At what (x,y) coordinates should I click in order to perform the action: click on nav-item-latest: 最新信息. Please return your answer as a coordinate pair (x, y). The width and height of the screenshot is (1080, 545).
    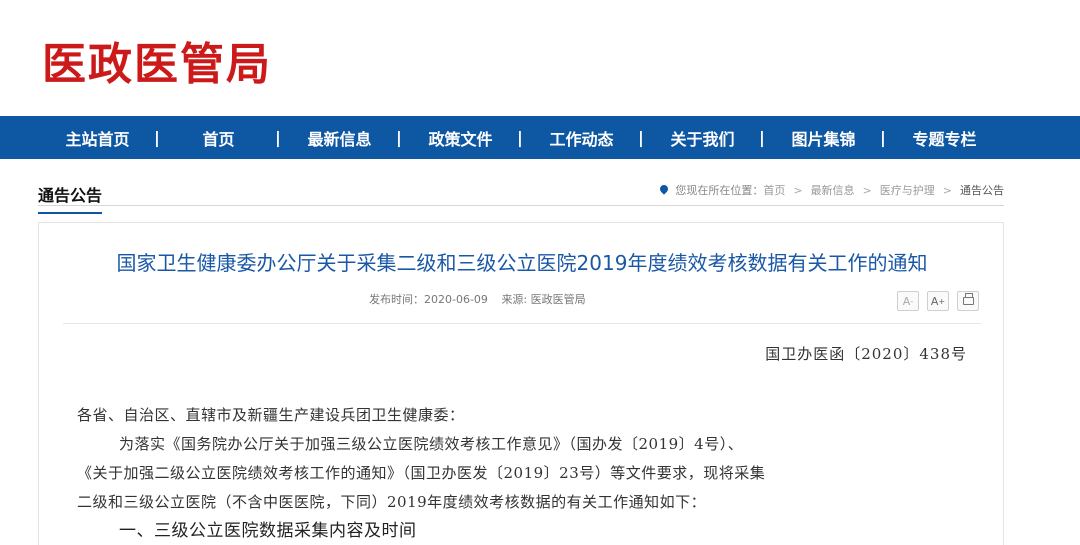
    Looking at the image, I should click on (339, 138).